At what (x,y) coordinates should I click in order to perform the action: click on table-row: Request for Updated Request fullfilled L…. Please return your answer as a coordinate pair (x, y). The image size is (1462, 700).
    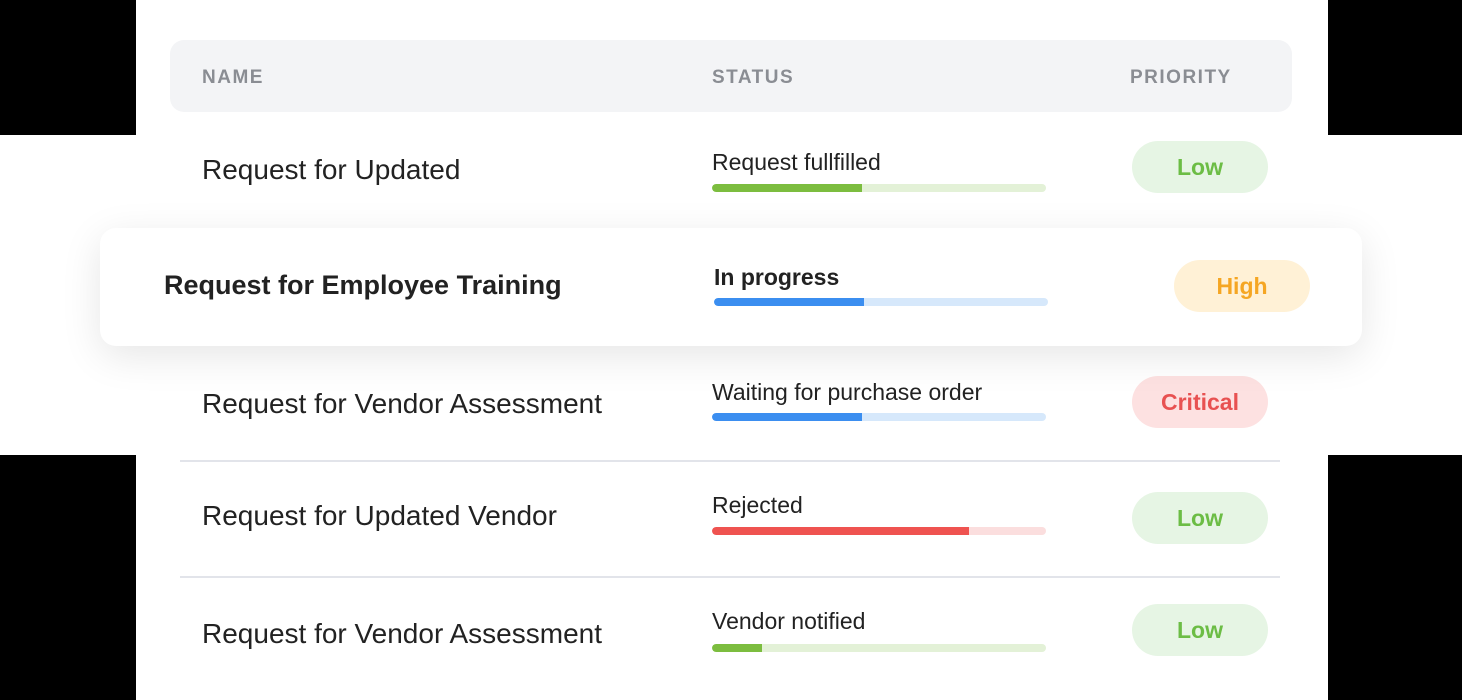
    Looking at the image, I should click on (732, 168).